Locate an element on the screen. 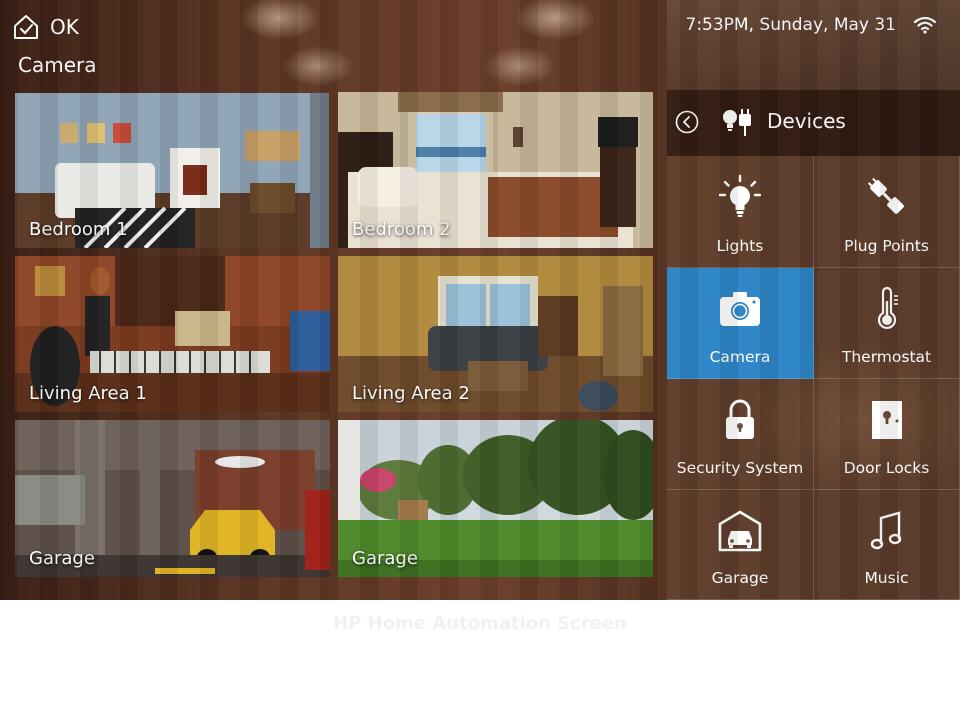 The image size is (960, 720). camera-label: Bedroom 1 is located at coordinates (78, 229).